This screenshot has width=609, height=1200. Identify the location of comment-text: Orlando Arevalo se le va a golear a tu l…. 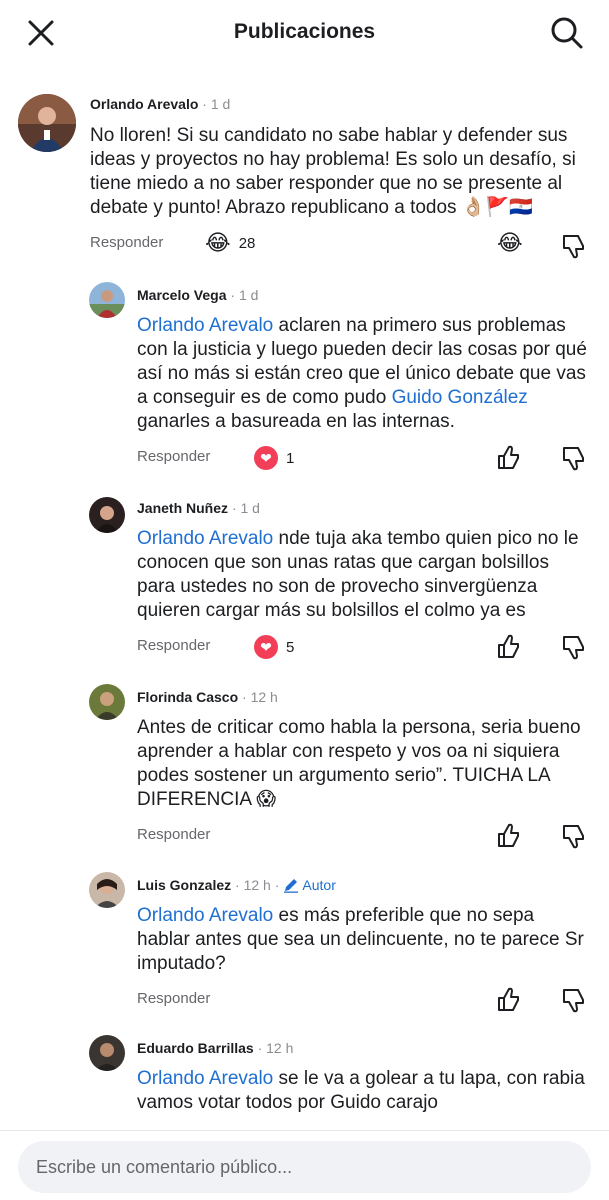
(361, 1090).